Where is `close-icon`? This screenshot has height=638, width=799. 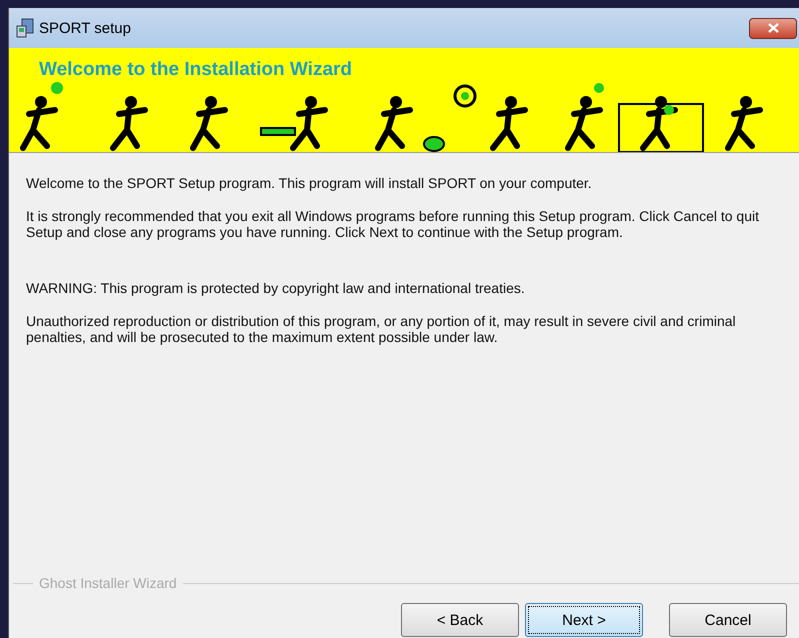
close-icon is located at coordinates (773, 28).